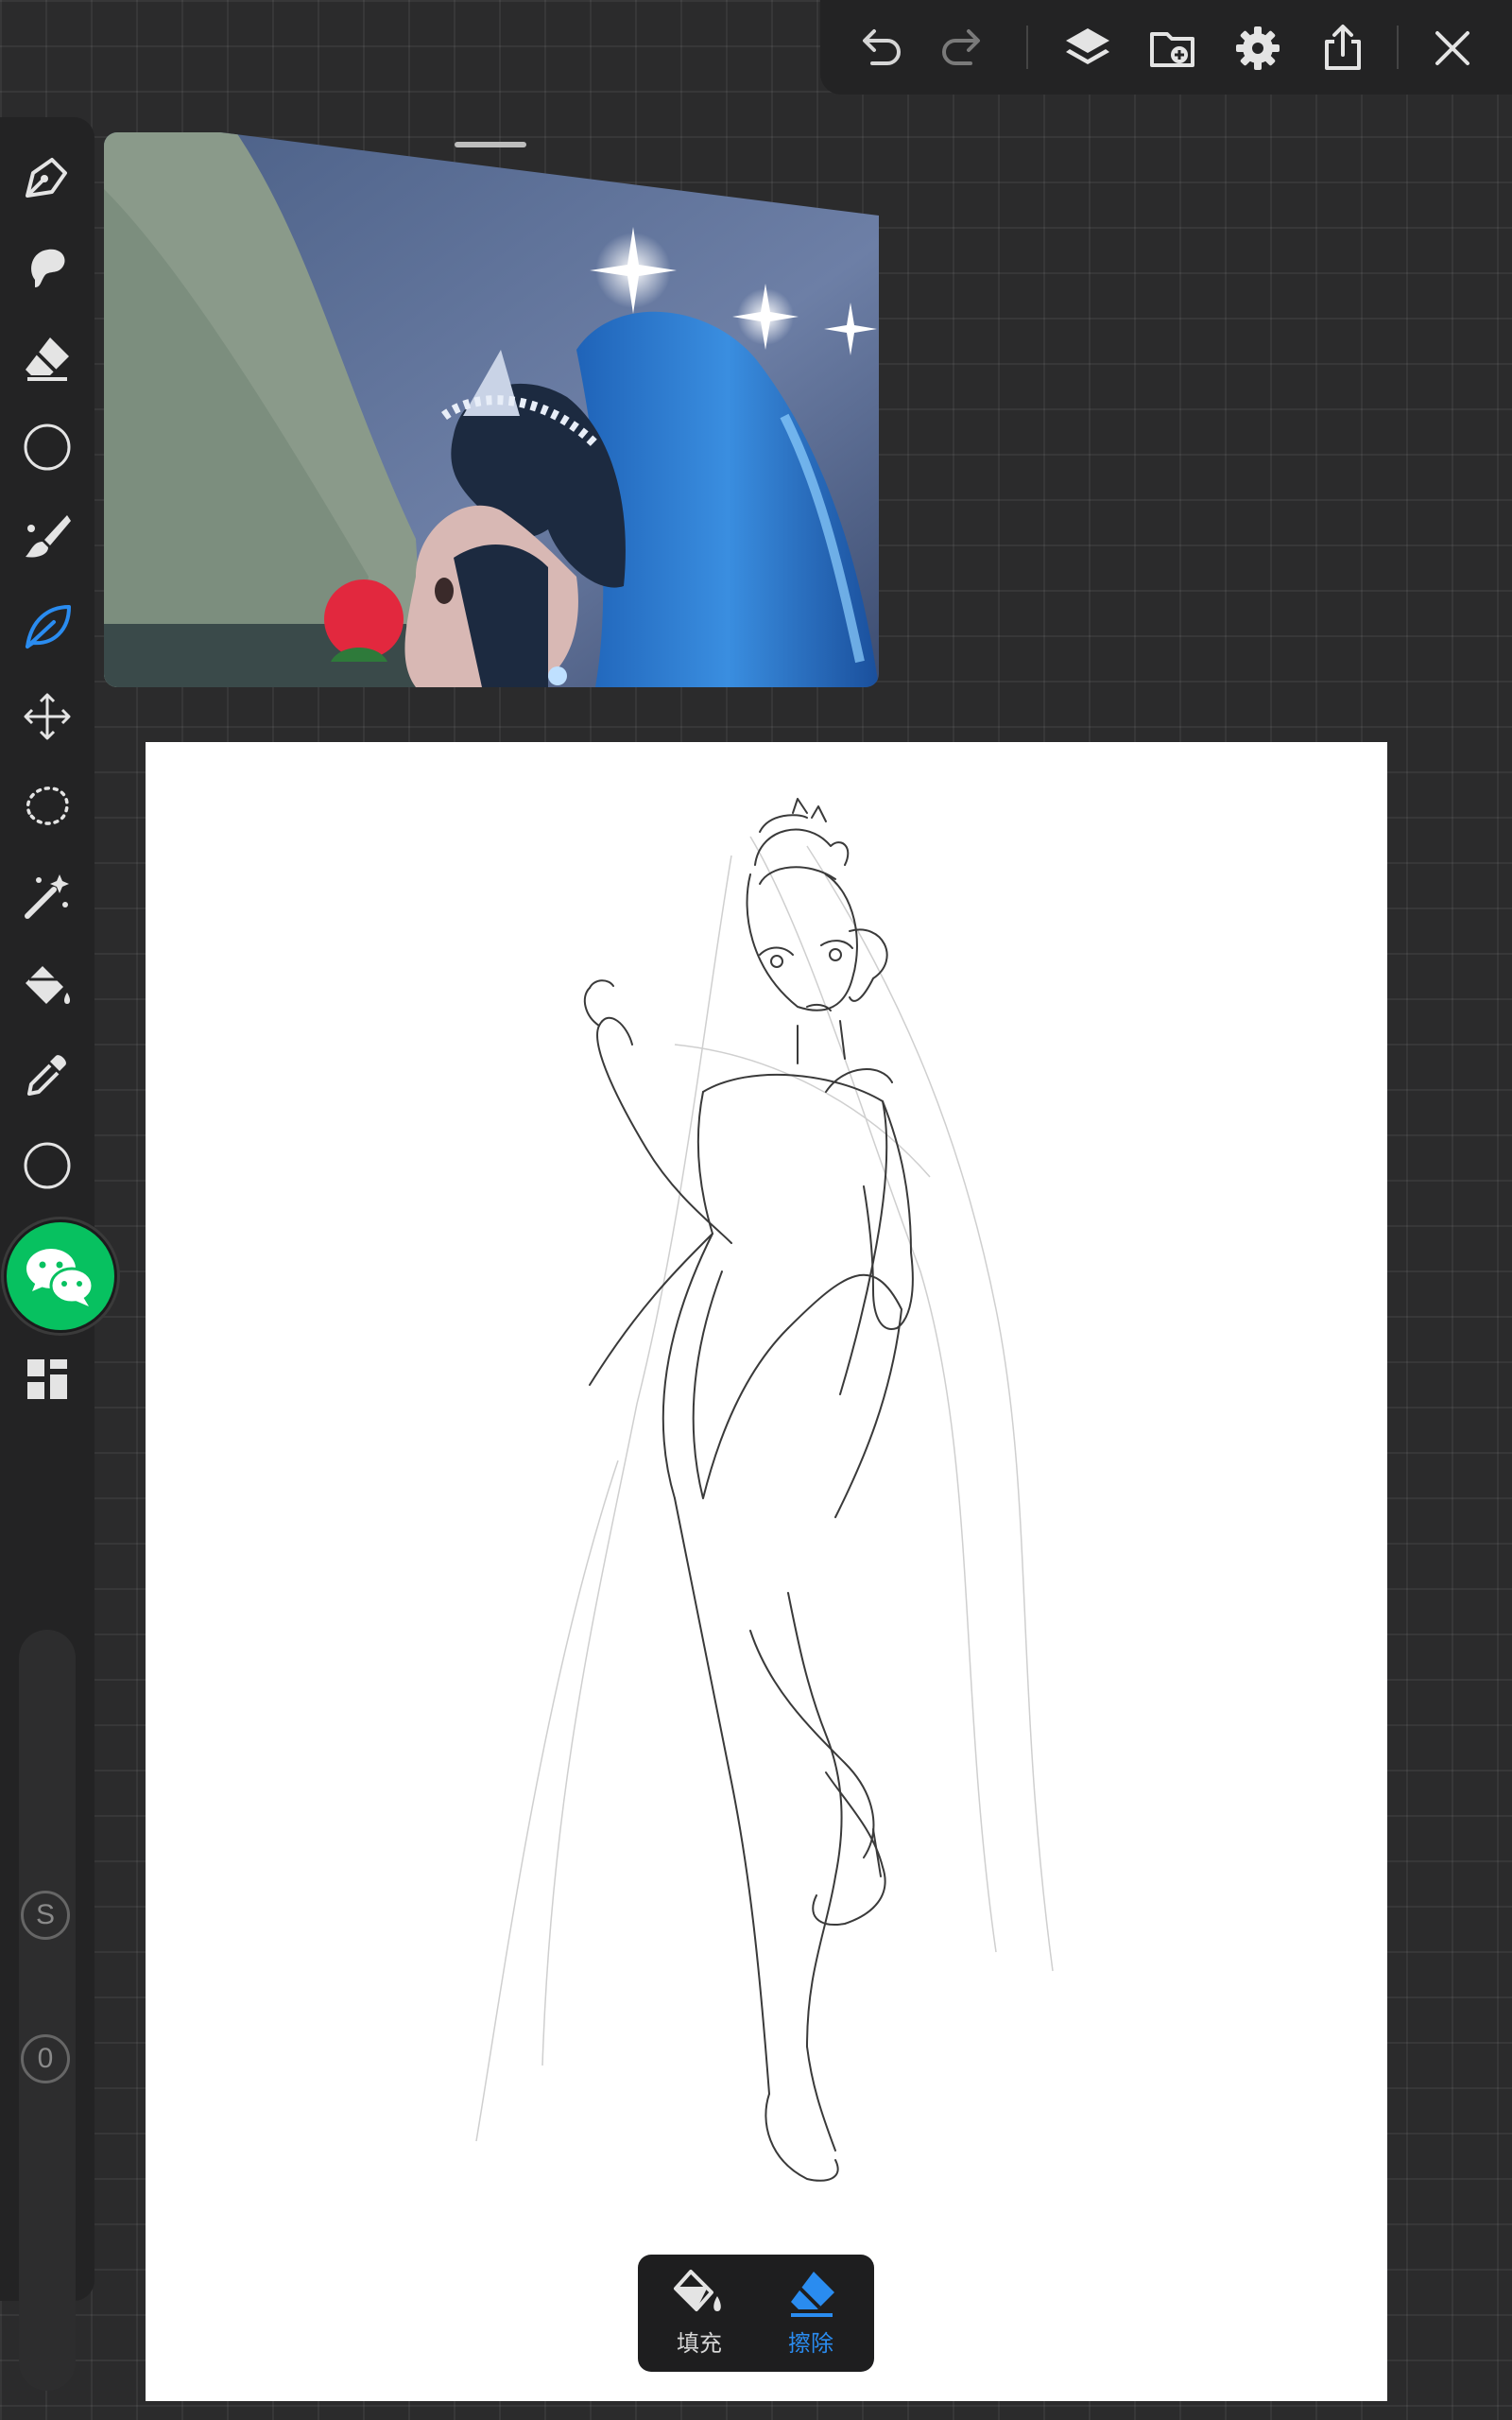  I want to click on redo-icon, so click(961, 47).